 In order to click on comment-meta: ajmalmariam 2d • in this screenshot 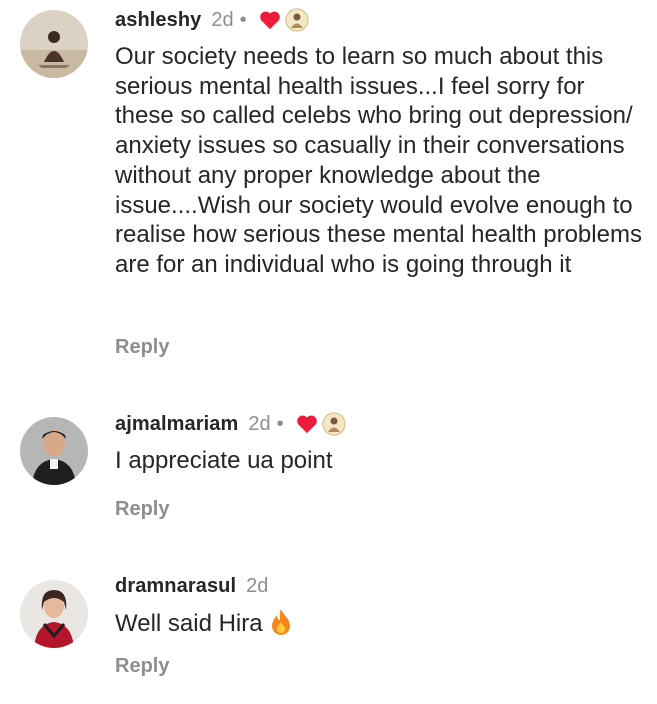, I will do `click(379, 424)`.